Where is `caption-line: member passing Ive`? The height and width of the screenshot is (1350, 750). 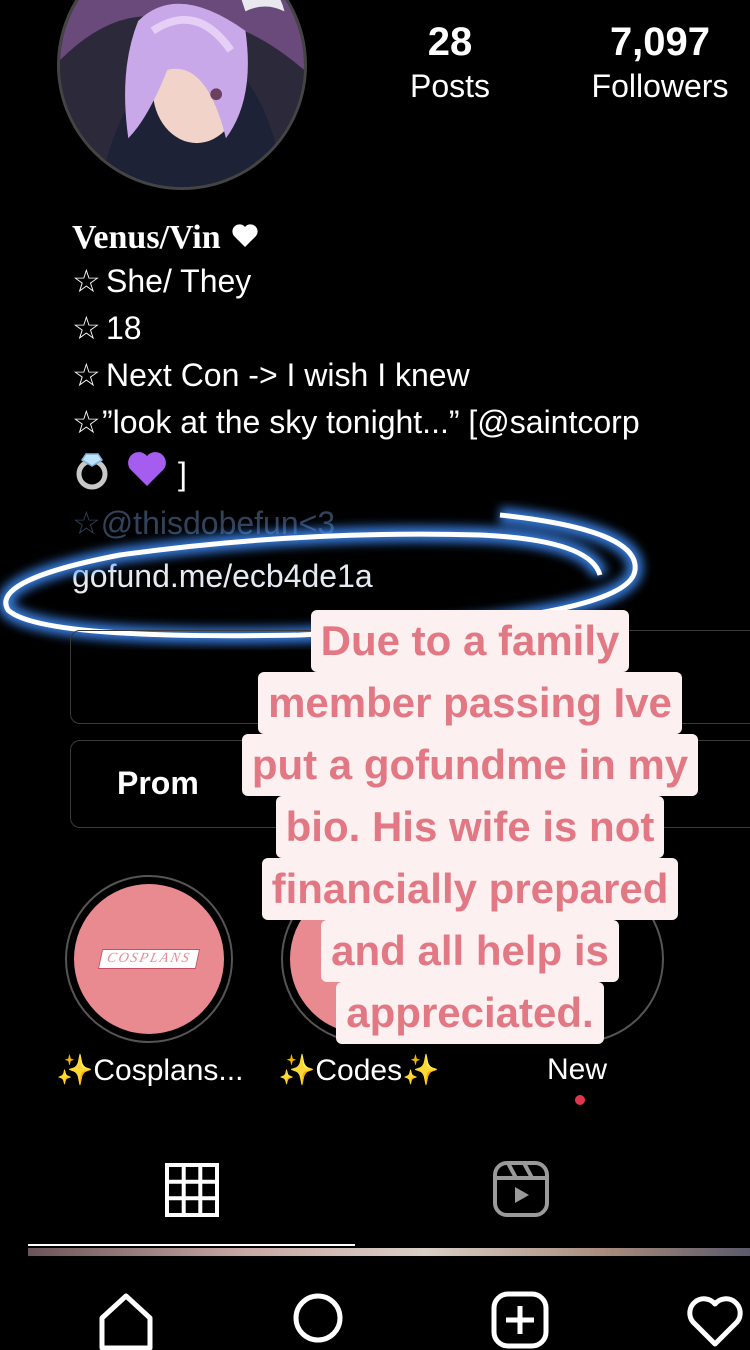
caption-line: member passing Ive is located at coordinates (470, 703).